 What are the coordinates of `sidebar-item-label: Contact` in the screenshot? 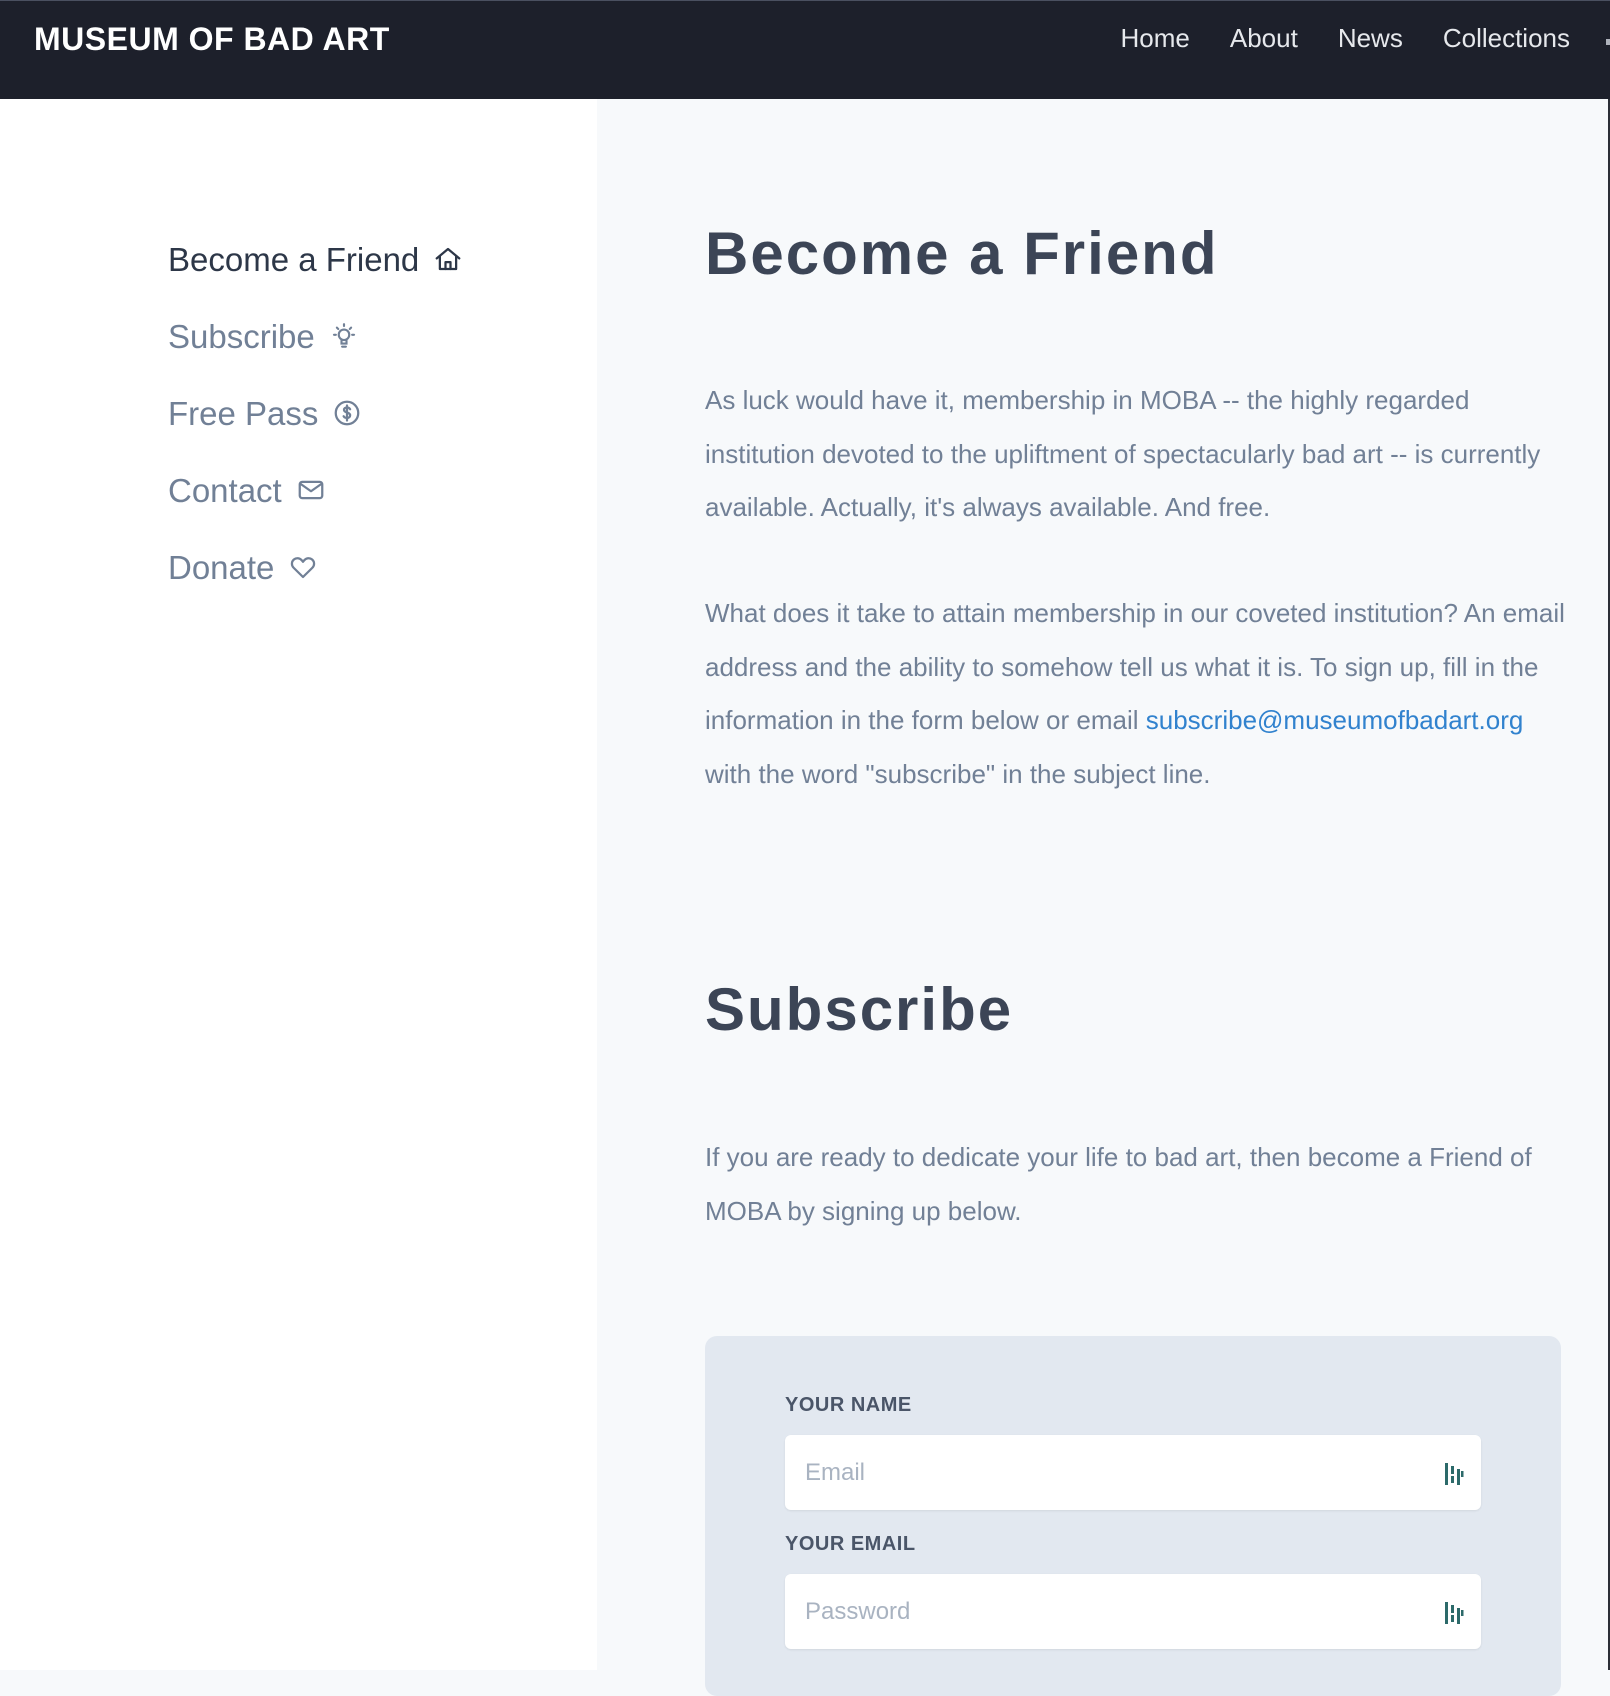 It's located at (225, 491).